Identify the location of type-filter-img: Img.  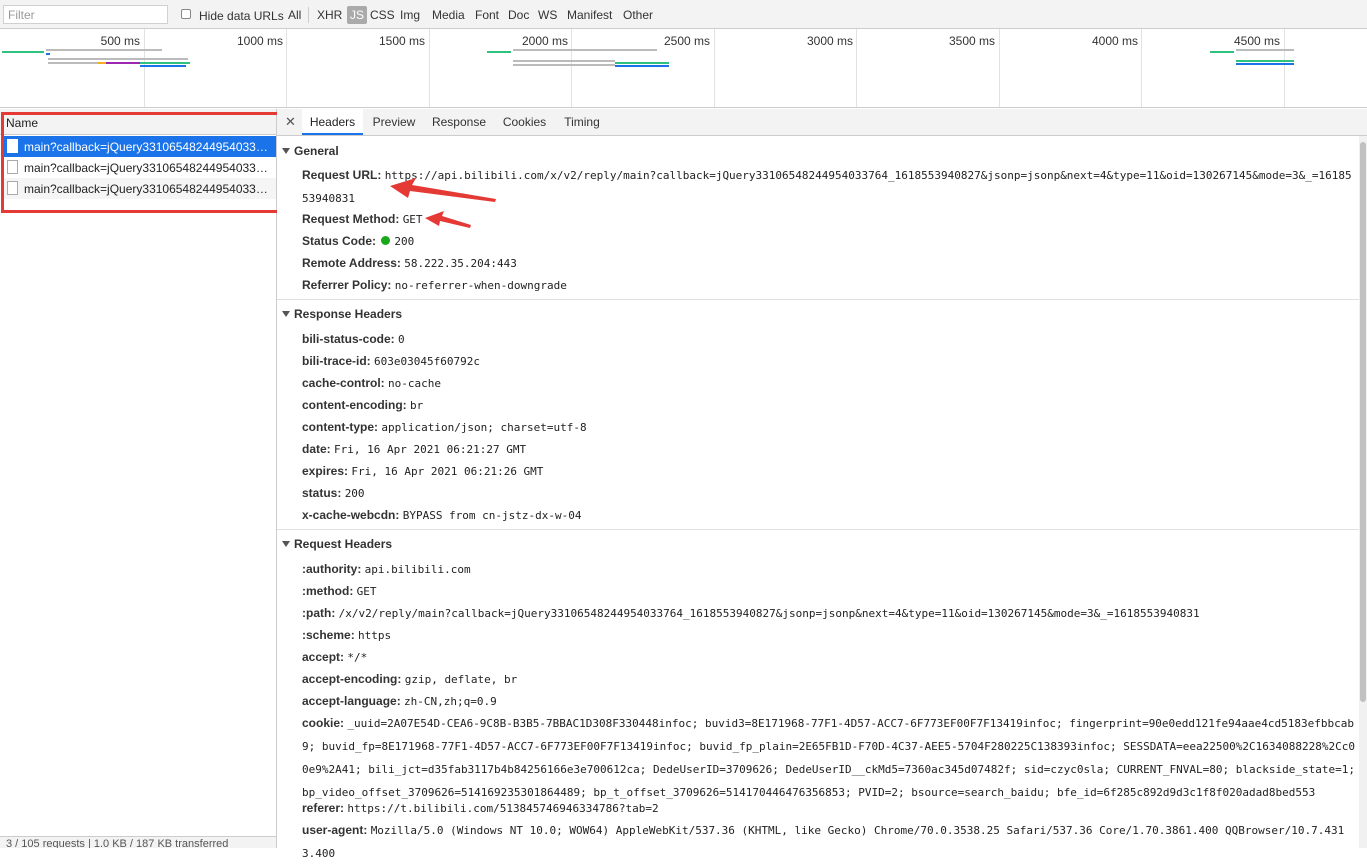
(410, 15).